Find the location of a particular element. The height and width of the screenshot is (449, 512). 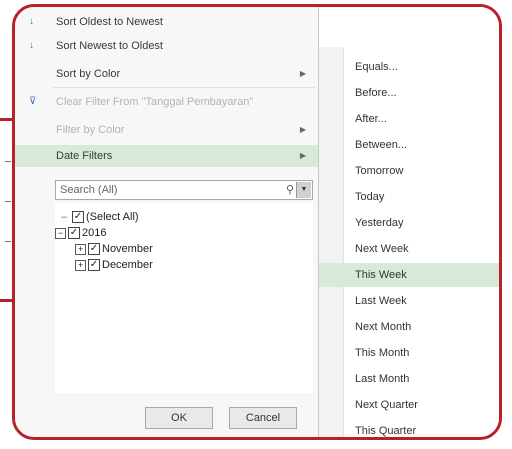

date-filter-label: Next Month is located at coordinates (383, 327).